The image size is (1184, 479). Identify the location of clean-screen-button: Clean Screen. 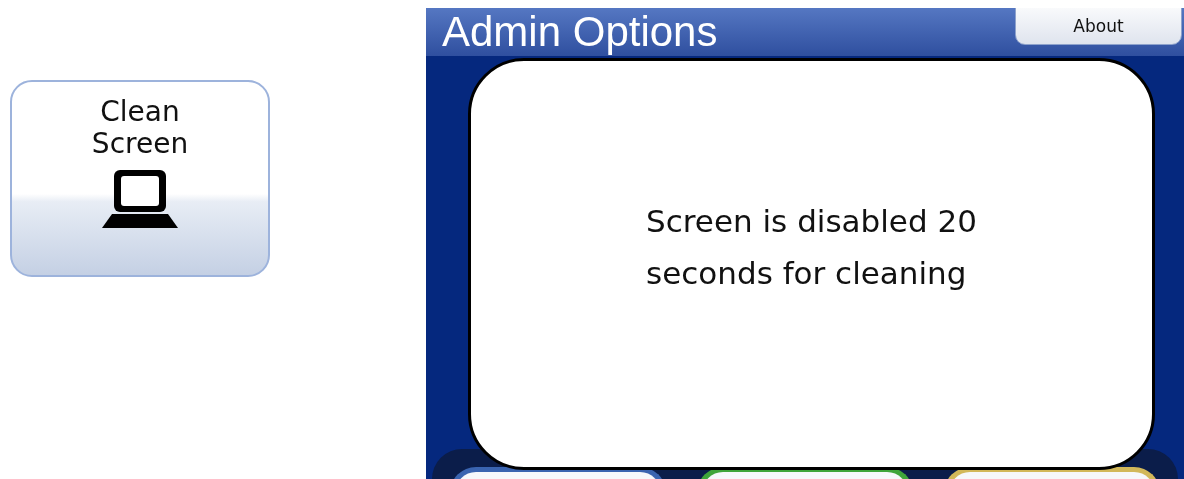
(140, 178).